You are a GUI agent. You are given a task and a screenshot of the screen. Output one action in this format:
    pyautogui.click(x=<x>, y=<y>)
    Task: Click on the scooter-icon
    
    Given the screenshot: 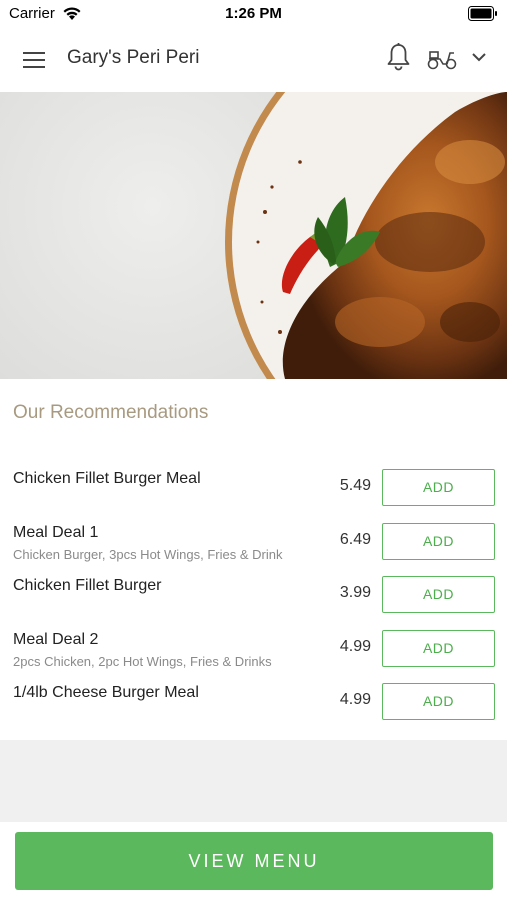 What is the action you would take?
    pyautogui.click(x=442, y=58)
    